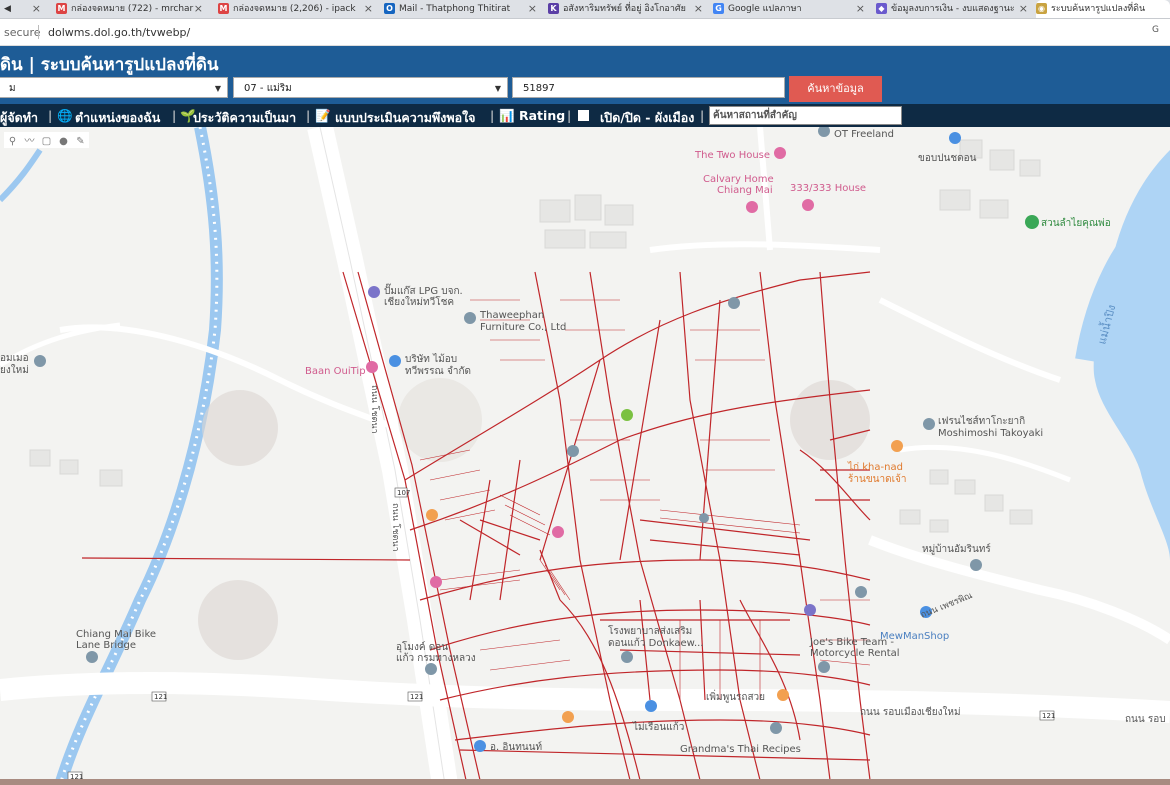  Describe the element at coordinates (828, 188) in the screenshot. I see `poi-label: 333/333 House` at that location.